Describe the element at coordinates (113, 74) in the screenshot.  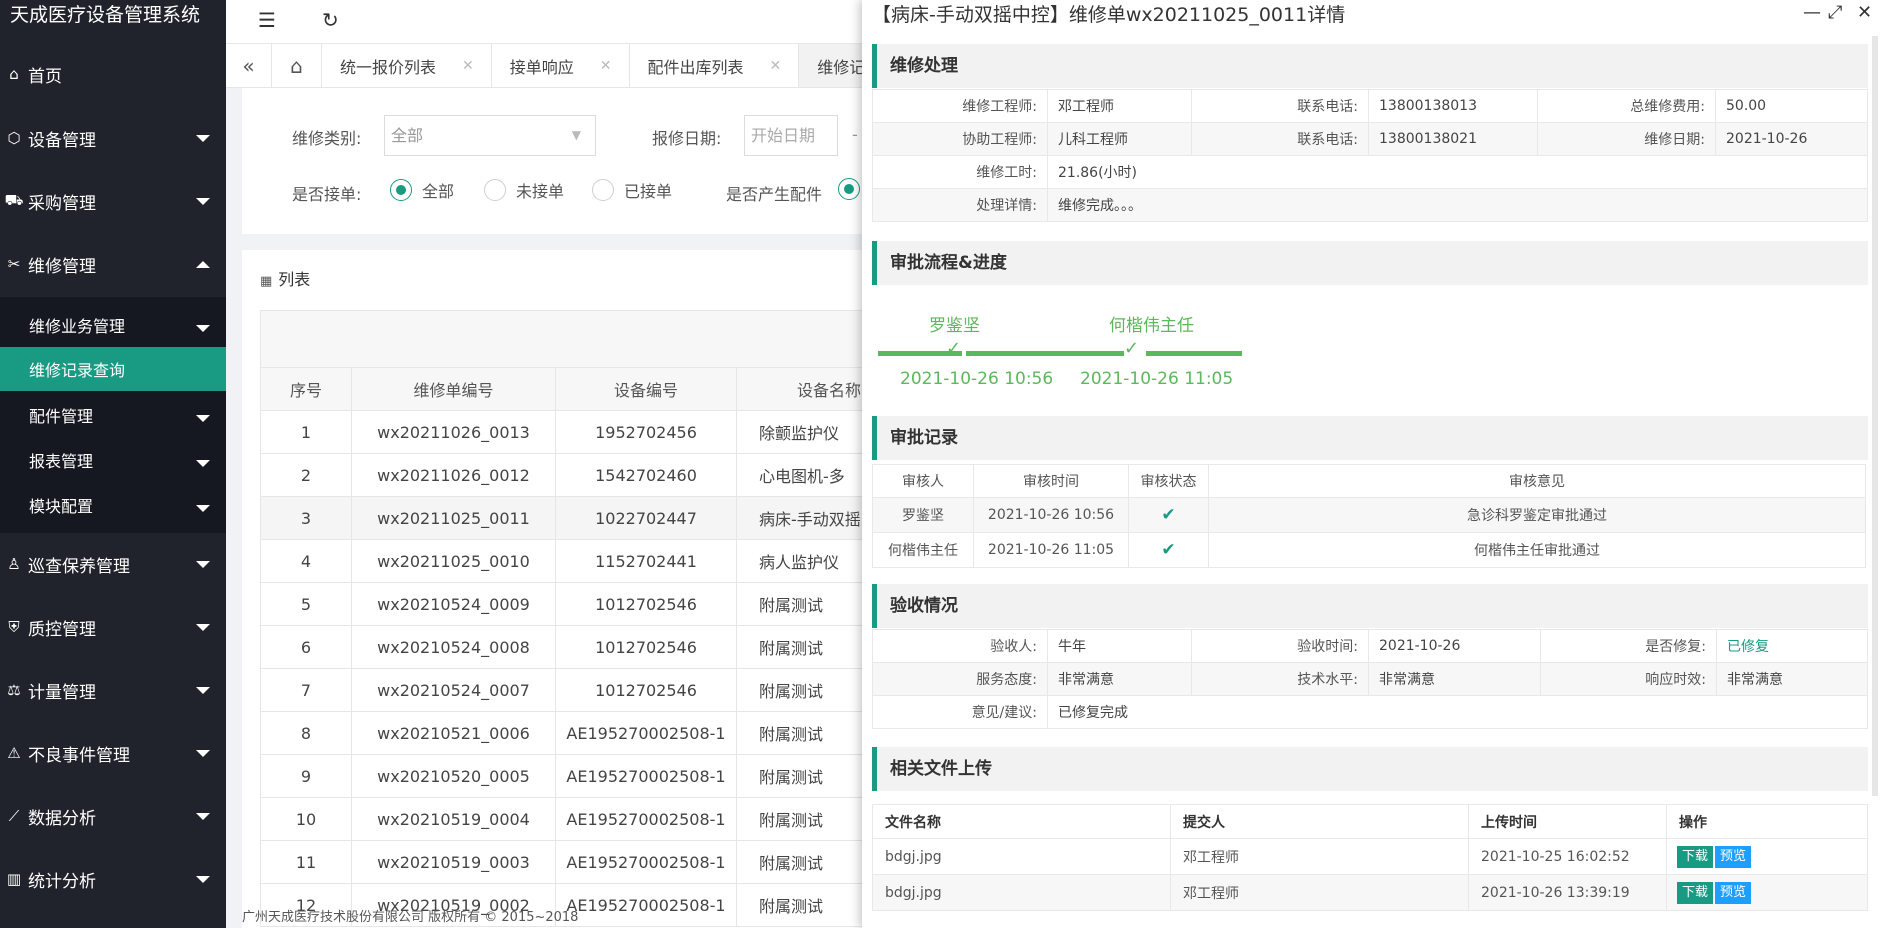
I see `sidebar-item-home: ⌂ 首页` at that location.